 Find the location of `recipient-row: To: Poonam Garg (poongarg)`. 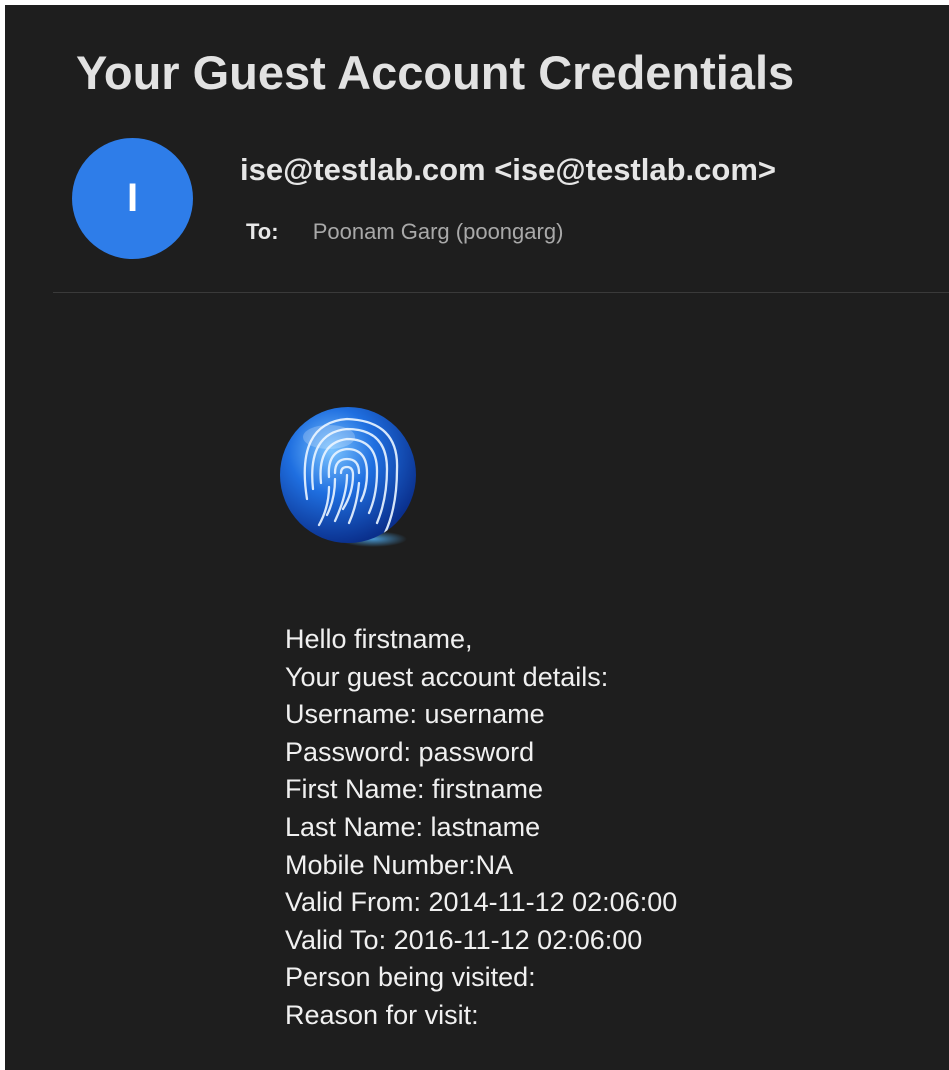

recipient-row: To: Poonam Garg (poongarg) is located at coordinates (404, 232).